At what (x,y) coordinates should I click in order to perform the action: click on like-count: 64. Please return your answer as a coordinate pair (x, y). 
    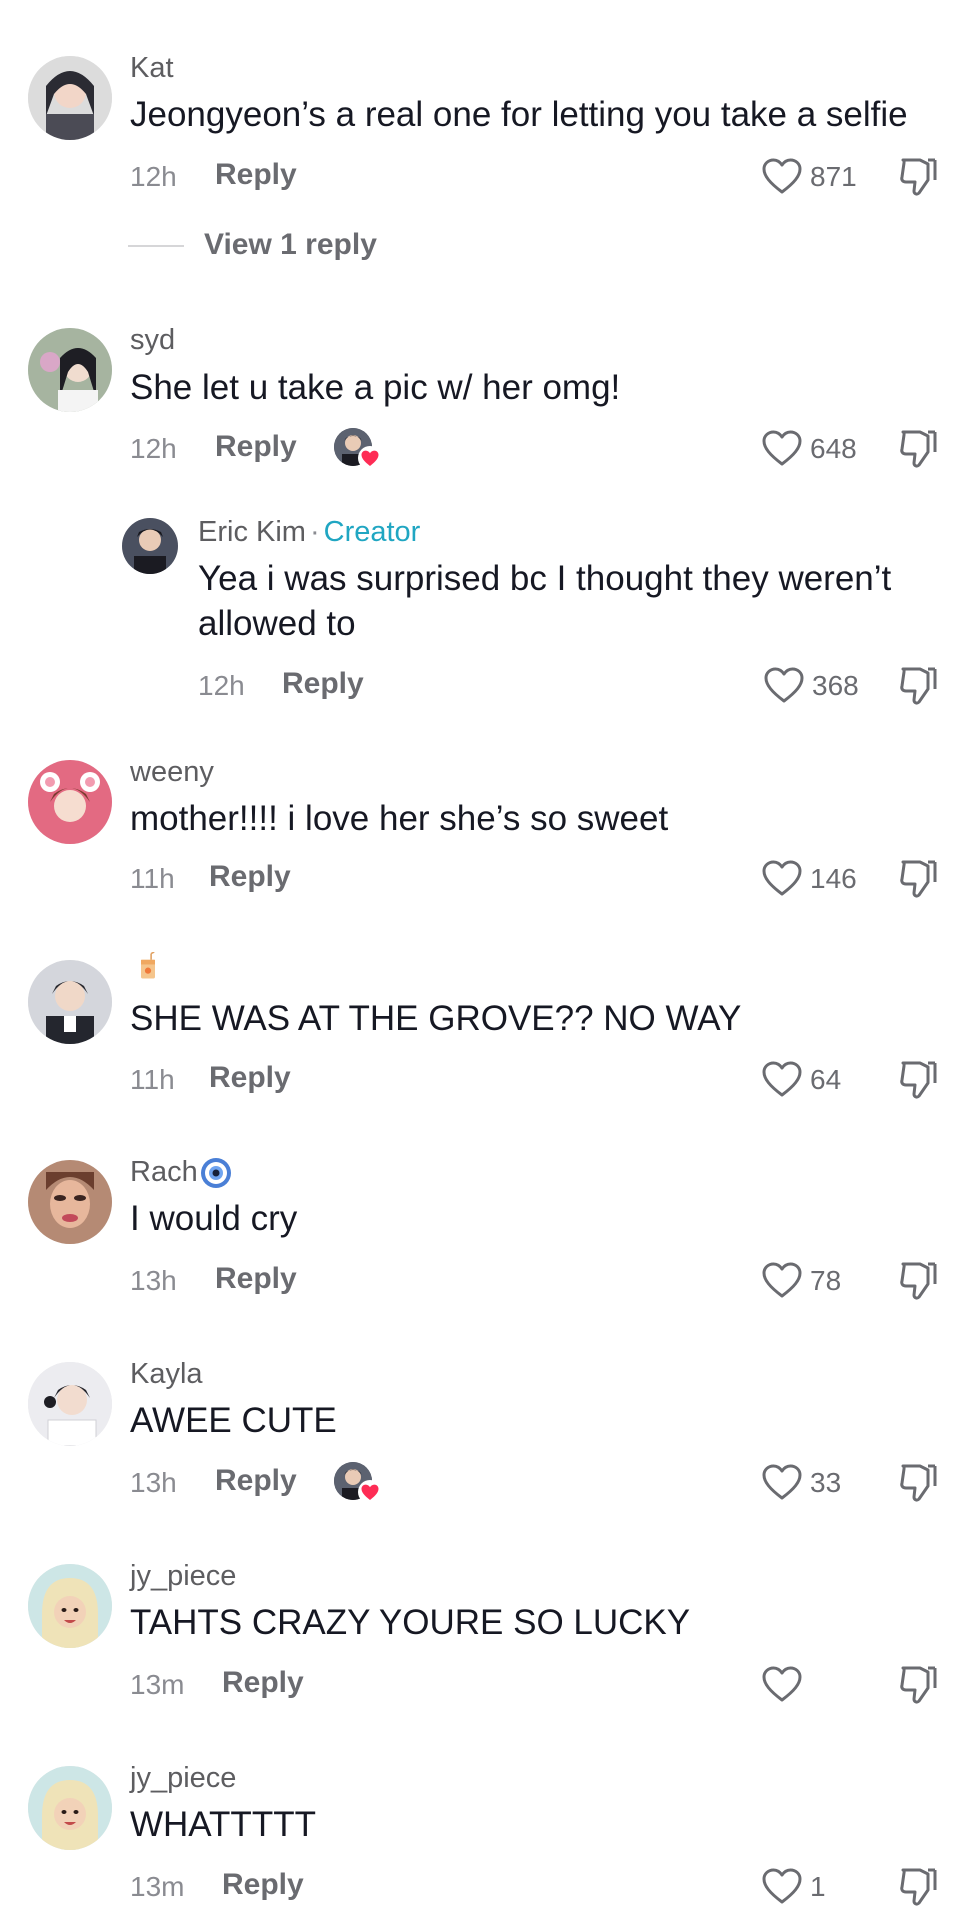
    Looking at the image, I should click on (826, 1079).